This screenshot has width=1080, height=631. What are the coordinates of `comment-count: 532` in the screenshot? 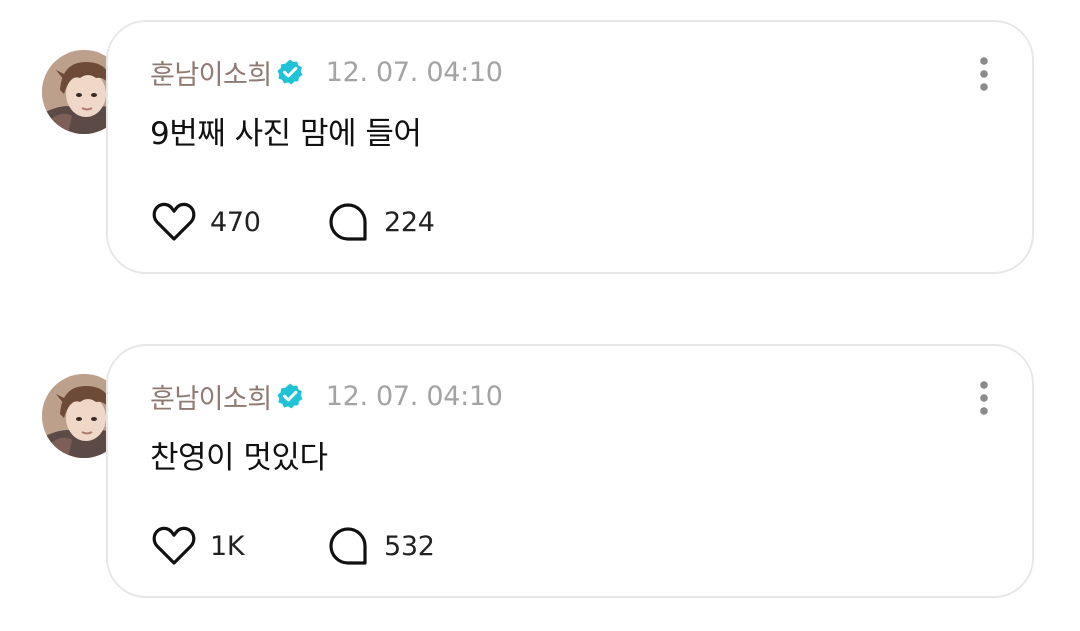 It's located at (409, 546).